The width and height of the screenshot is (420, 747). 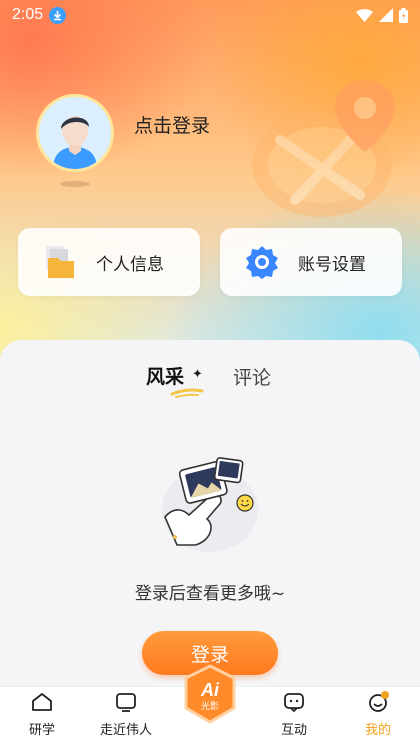 I want to click on signal-icon, so click(x=386, y=15).